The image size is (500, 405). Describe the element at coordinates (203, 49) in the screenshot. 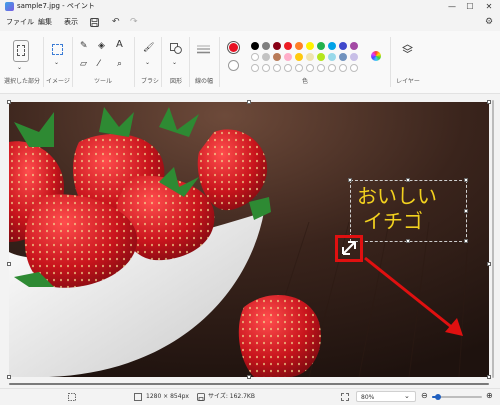

I see `line-width-icon` at that location.